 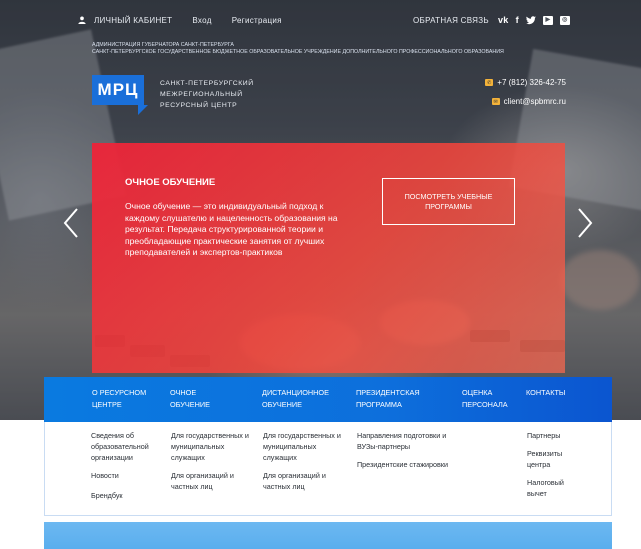 What do you see at coordinates (119, 399) in the screenshot?
I see `nav-item-about: О РЕСУРСНОМ ЦЕНТРЕ` at bounding box center [119, 399].